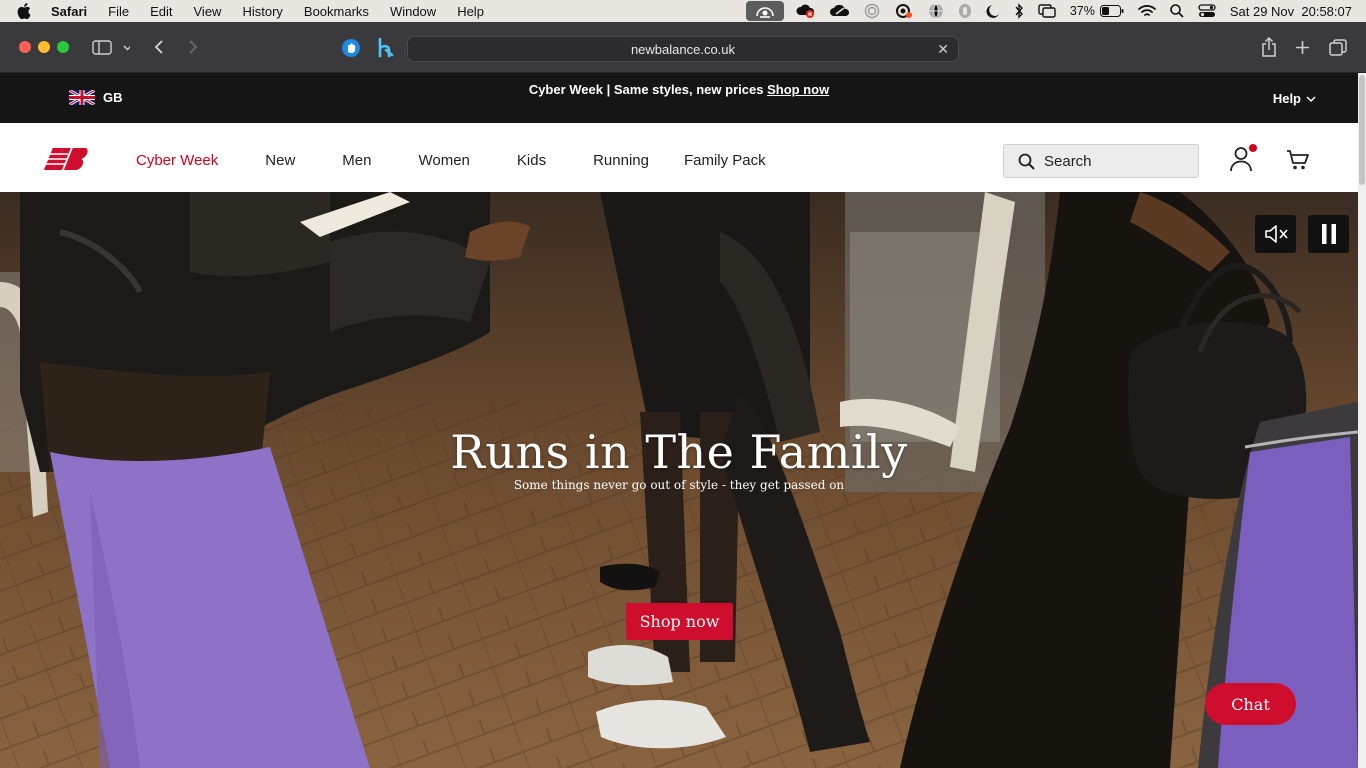 The image size is (1366, 768). What do you see at coordinates (798, 89) in the screenshot?
I see `promo-shop-now-link: Shop now` at bounding box center [798, 89].